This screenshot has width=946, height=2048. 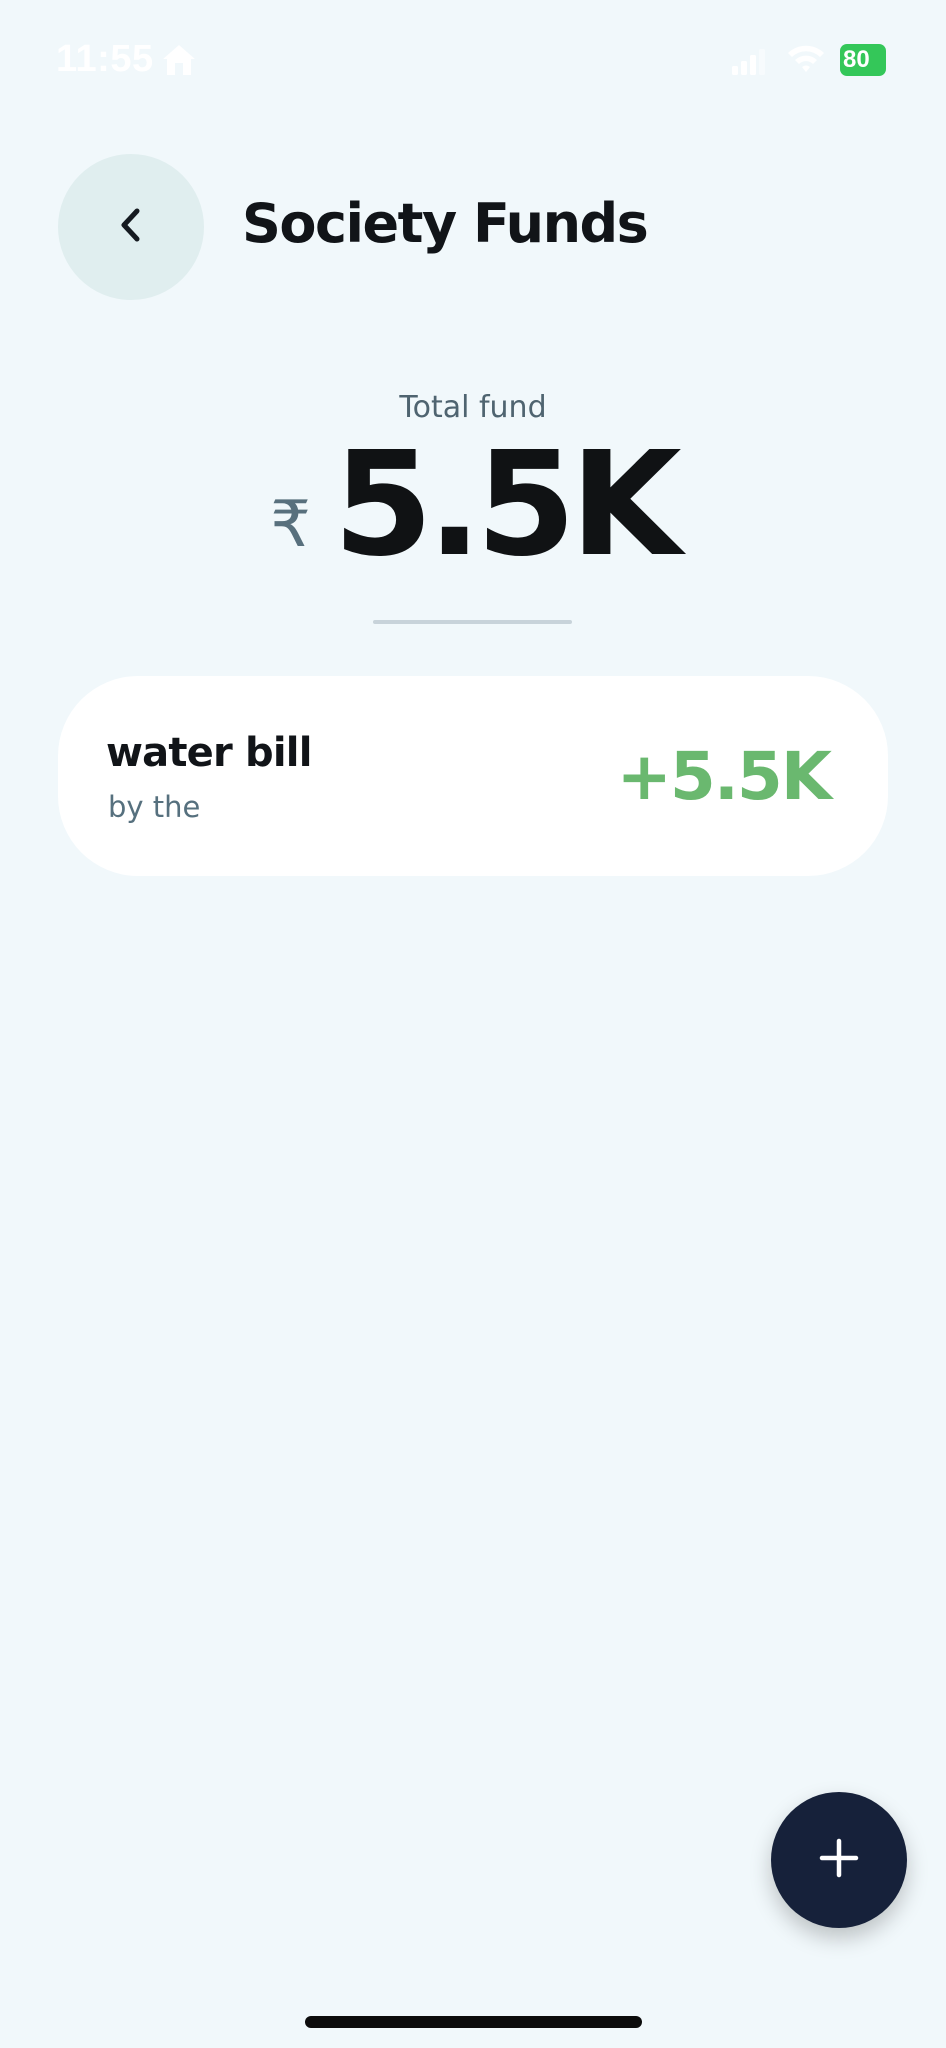 I want to click on home-indicator, so click(x=473, y=2022).